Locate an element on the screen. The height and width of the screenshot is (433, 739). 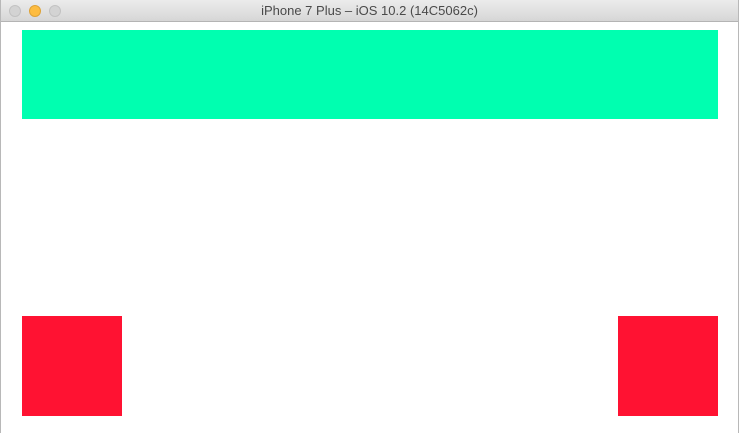
bottom-right-square is located at coordinates (668, 366).